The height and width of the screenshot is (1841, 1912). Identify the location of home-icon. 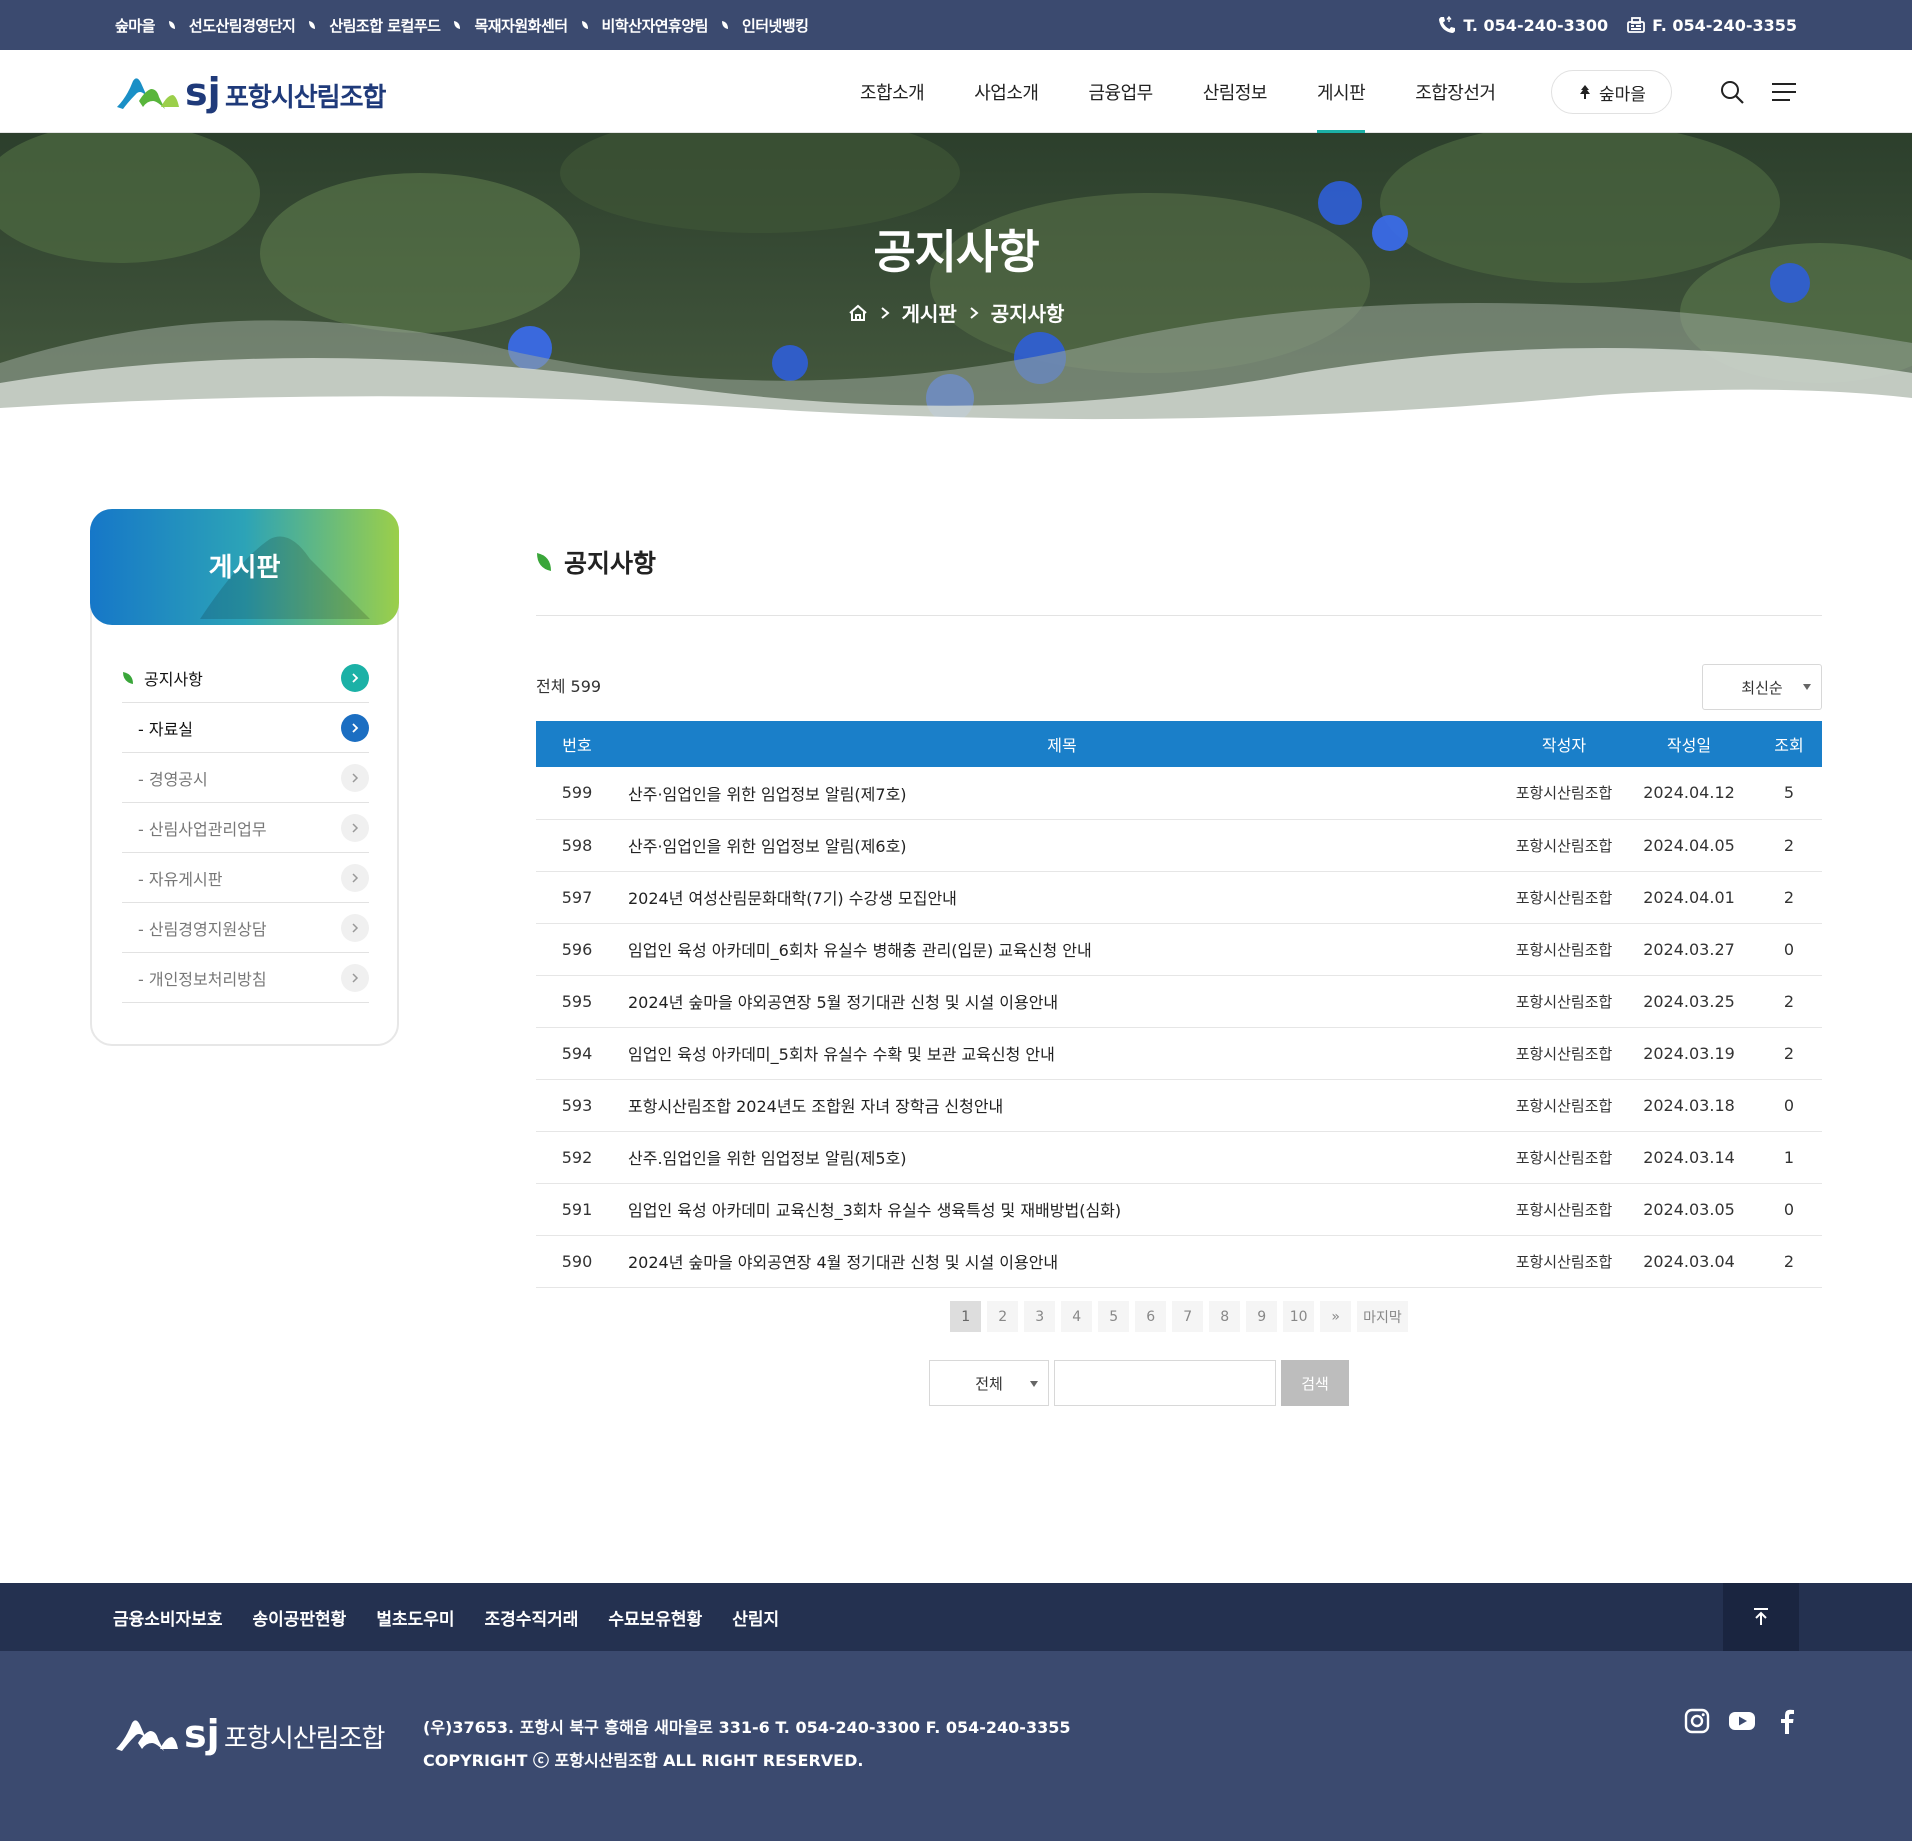
(858, 313).